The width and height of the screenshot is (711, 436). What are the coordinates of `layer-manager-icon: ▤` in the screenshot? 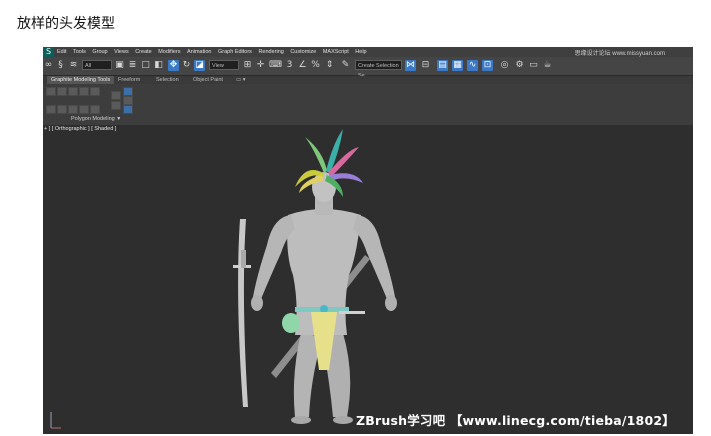 It's located at (442, 65).